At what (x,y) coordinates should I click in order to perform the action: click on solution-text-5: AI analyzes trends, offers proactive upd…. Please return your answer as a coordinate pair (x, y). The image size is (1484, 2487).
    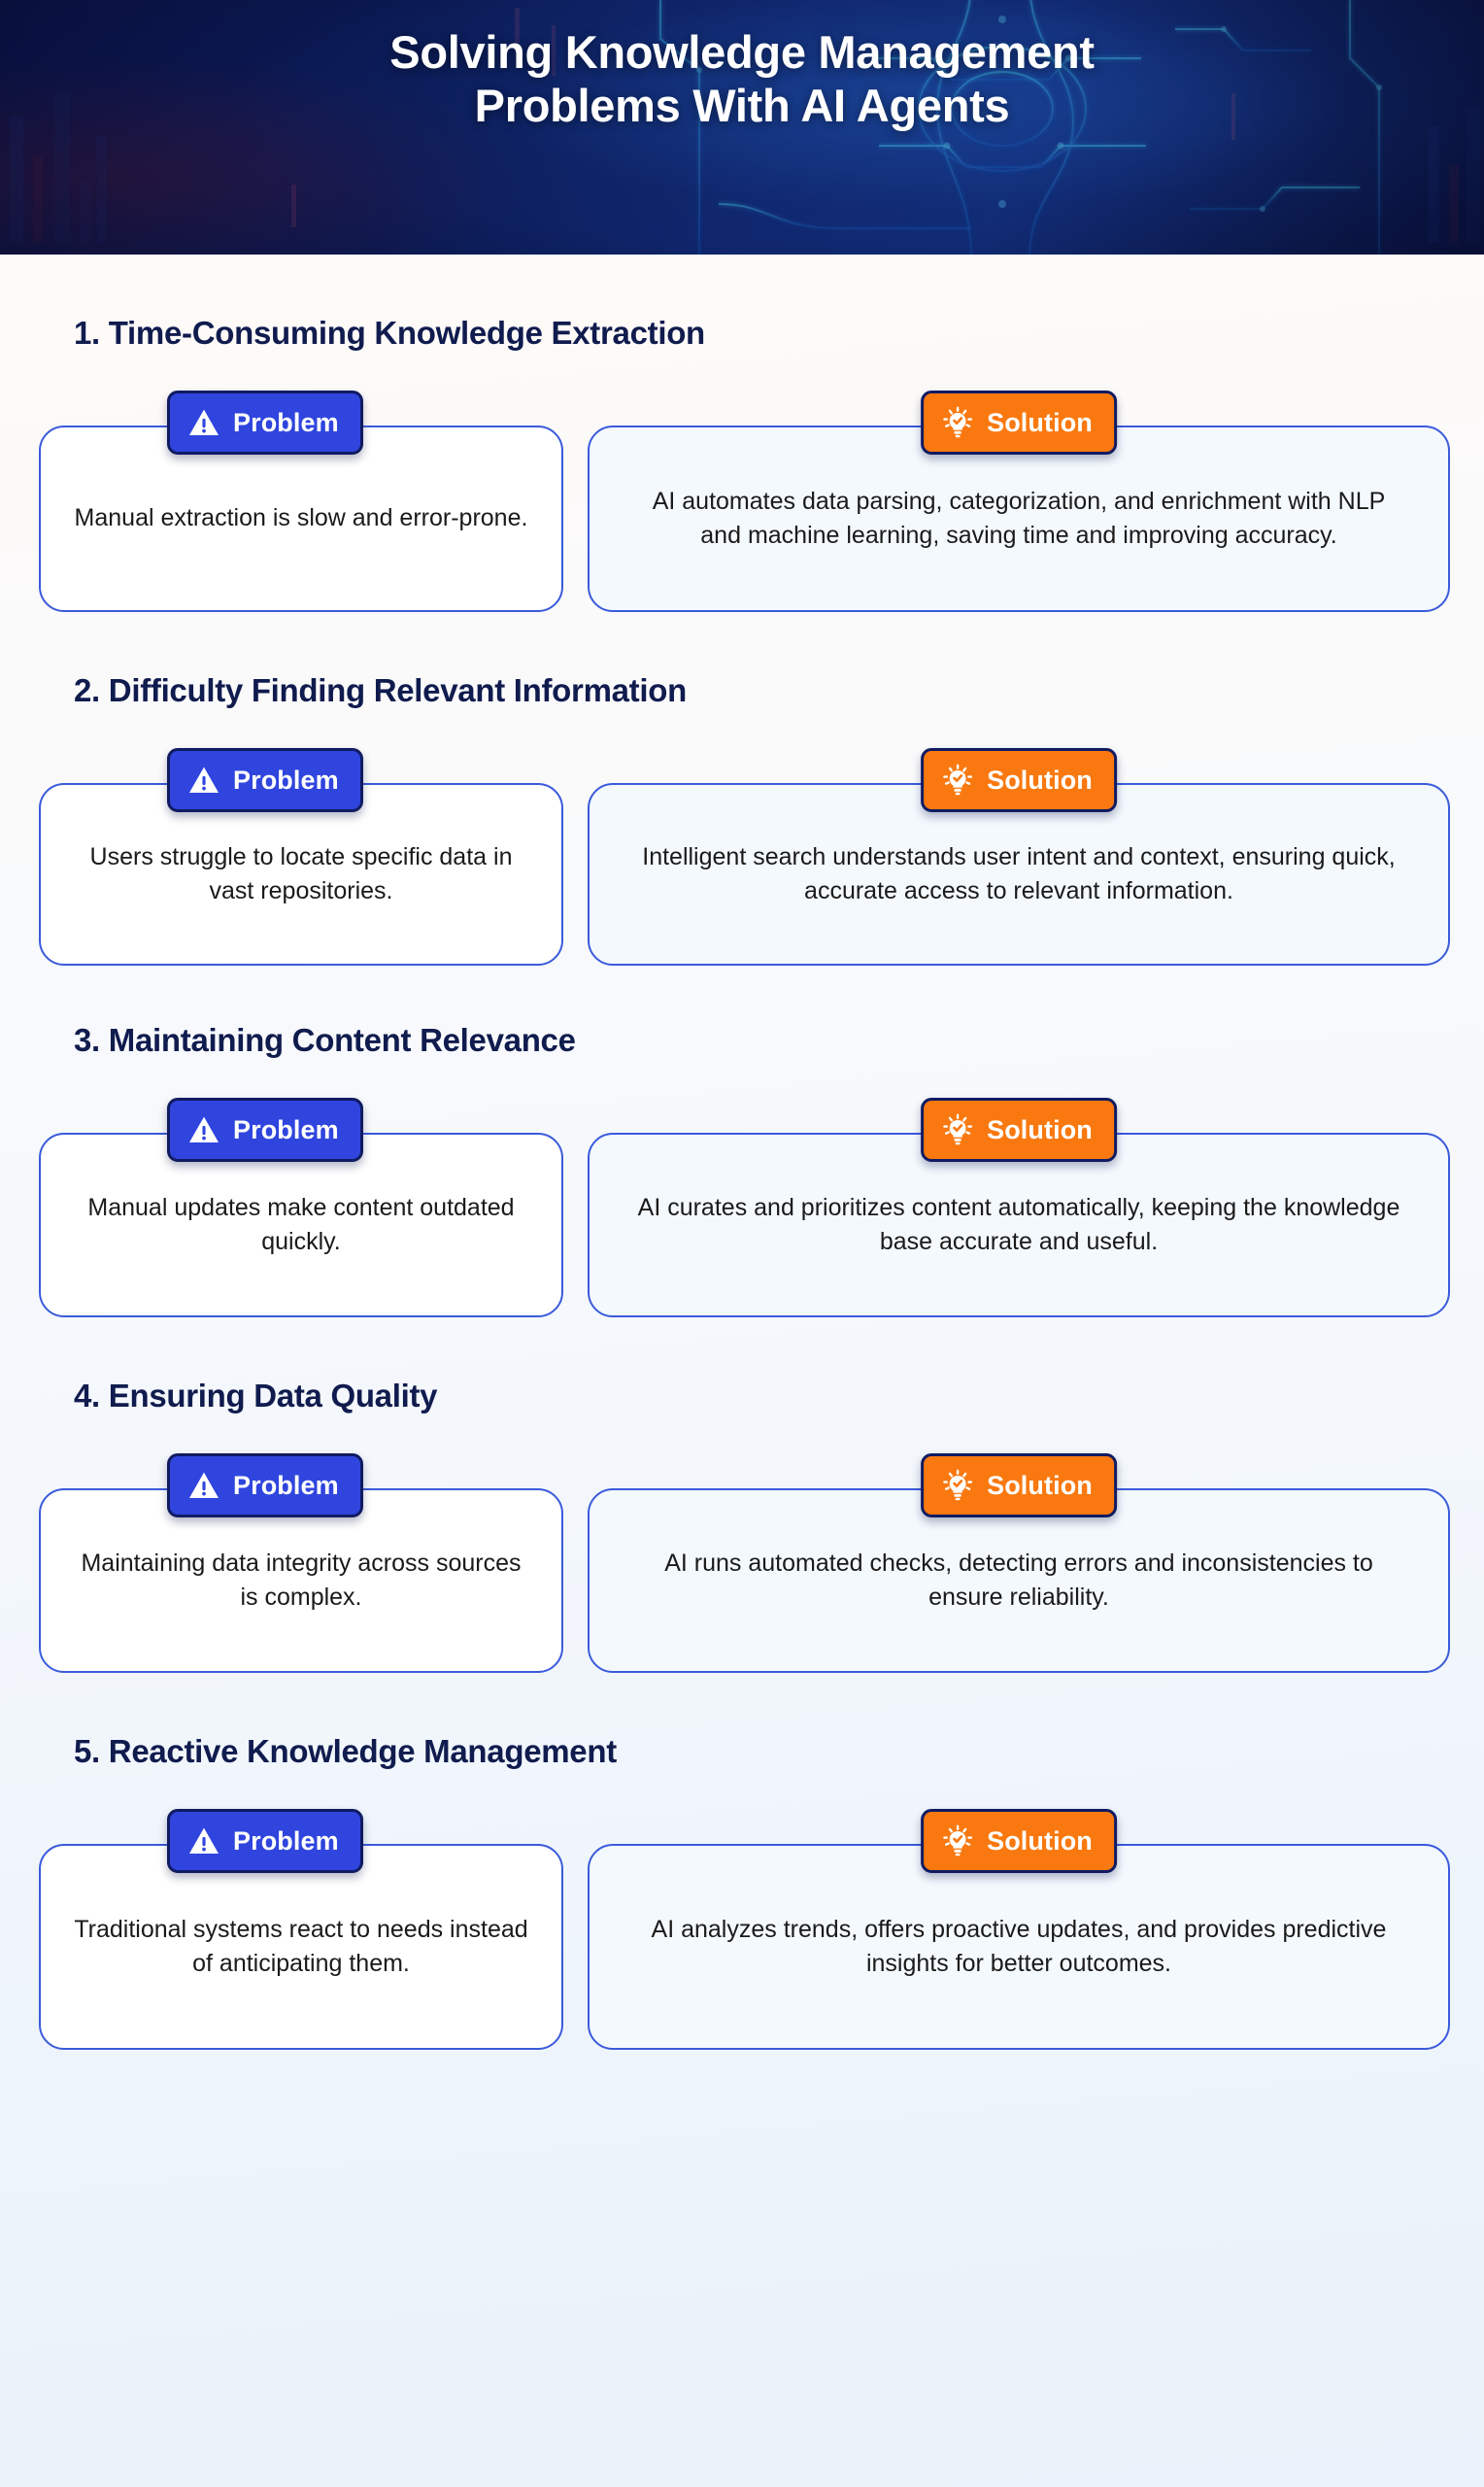
    Looking at the image, I should click on (1019, 1946).